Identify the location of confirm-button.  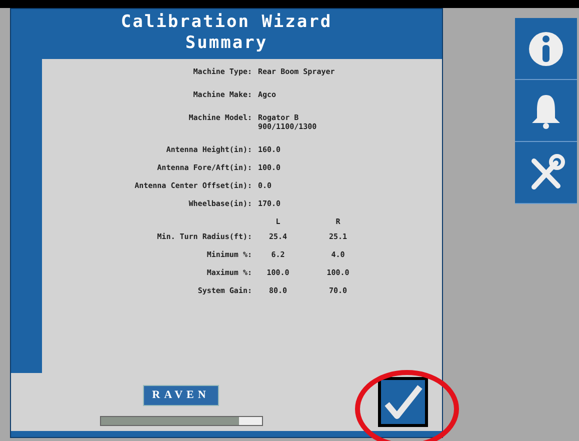
(403, 402).